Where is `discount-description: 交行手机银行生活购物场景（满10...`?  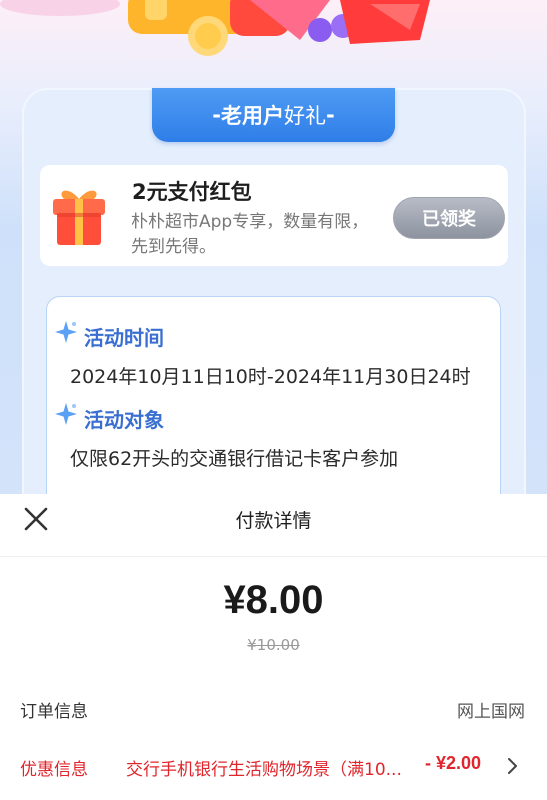
discount-description: 交行手机银行生活购物场景（满10... is located at coordinates (274, 767).